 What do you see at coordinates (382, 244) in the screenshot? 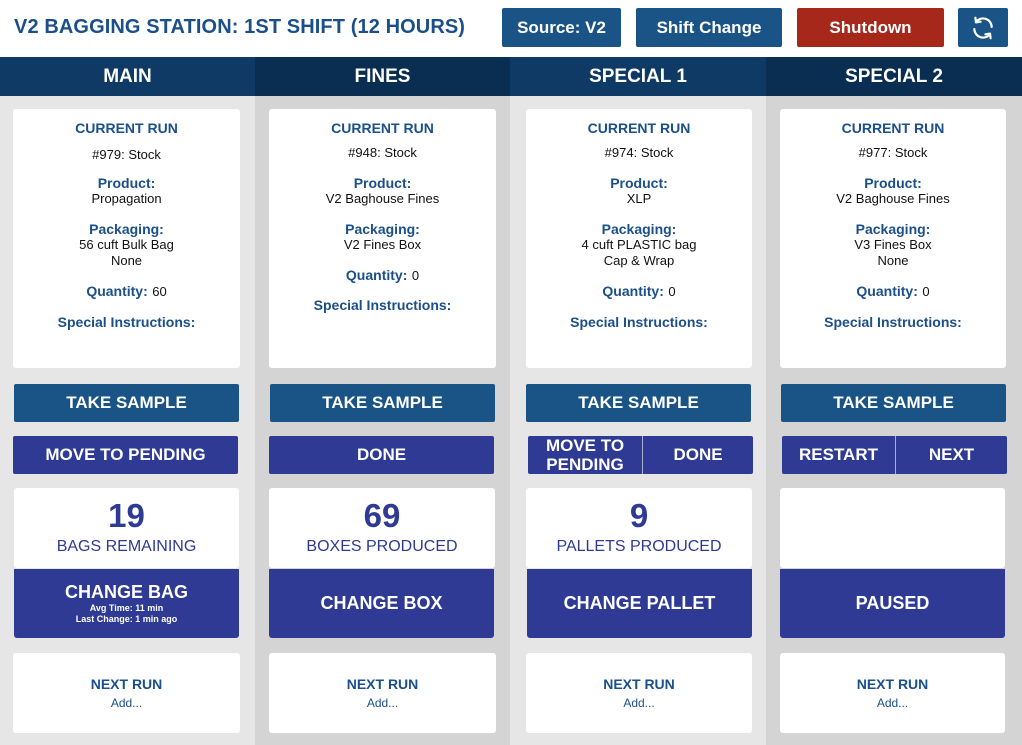
I see `packaging-value: V2 Fines Box` at bounding box center [382, 244].